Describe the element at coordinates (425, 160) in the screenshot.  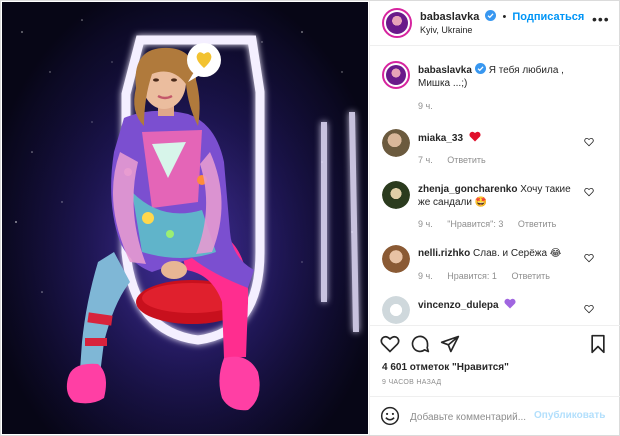
I see `comment-time: 7 ч.` at that location.